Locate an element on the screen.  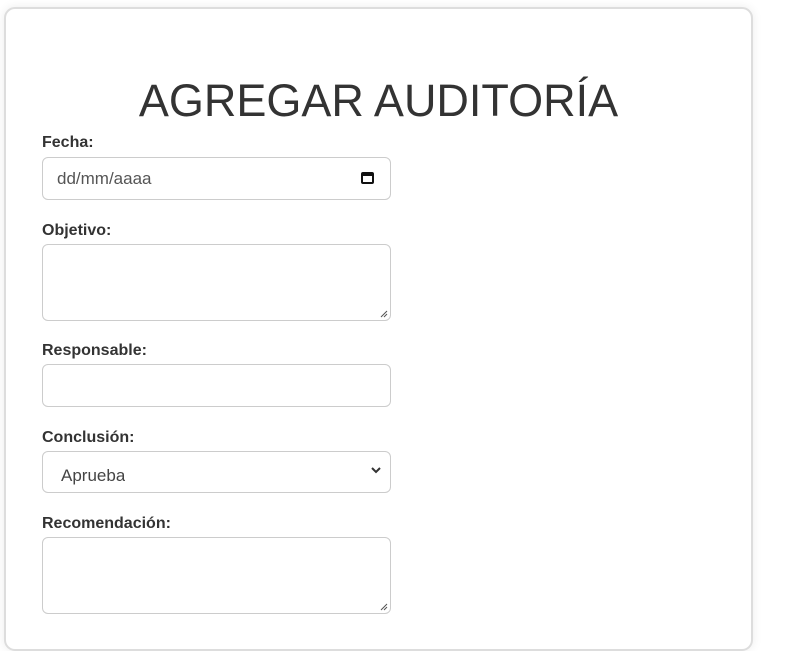
calendar-icon is located at coordinates (367, 178).